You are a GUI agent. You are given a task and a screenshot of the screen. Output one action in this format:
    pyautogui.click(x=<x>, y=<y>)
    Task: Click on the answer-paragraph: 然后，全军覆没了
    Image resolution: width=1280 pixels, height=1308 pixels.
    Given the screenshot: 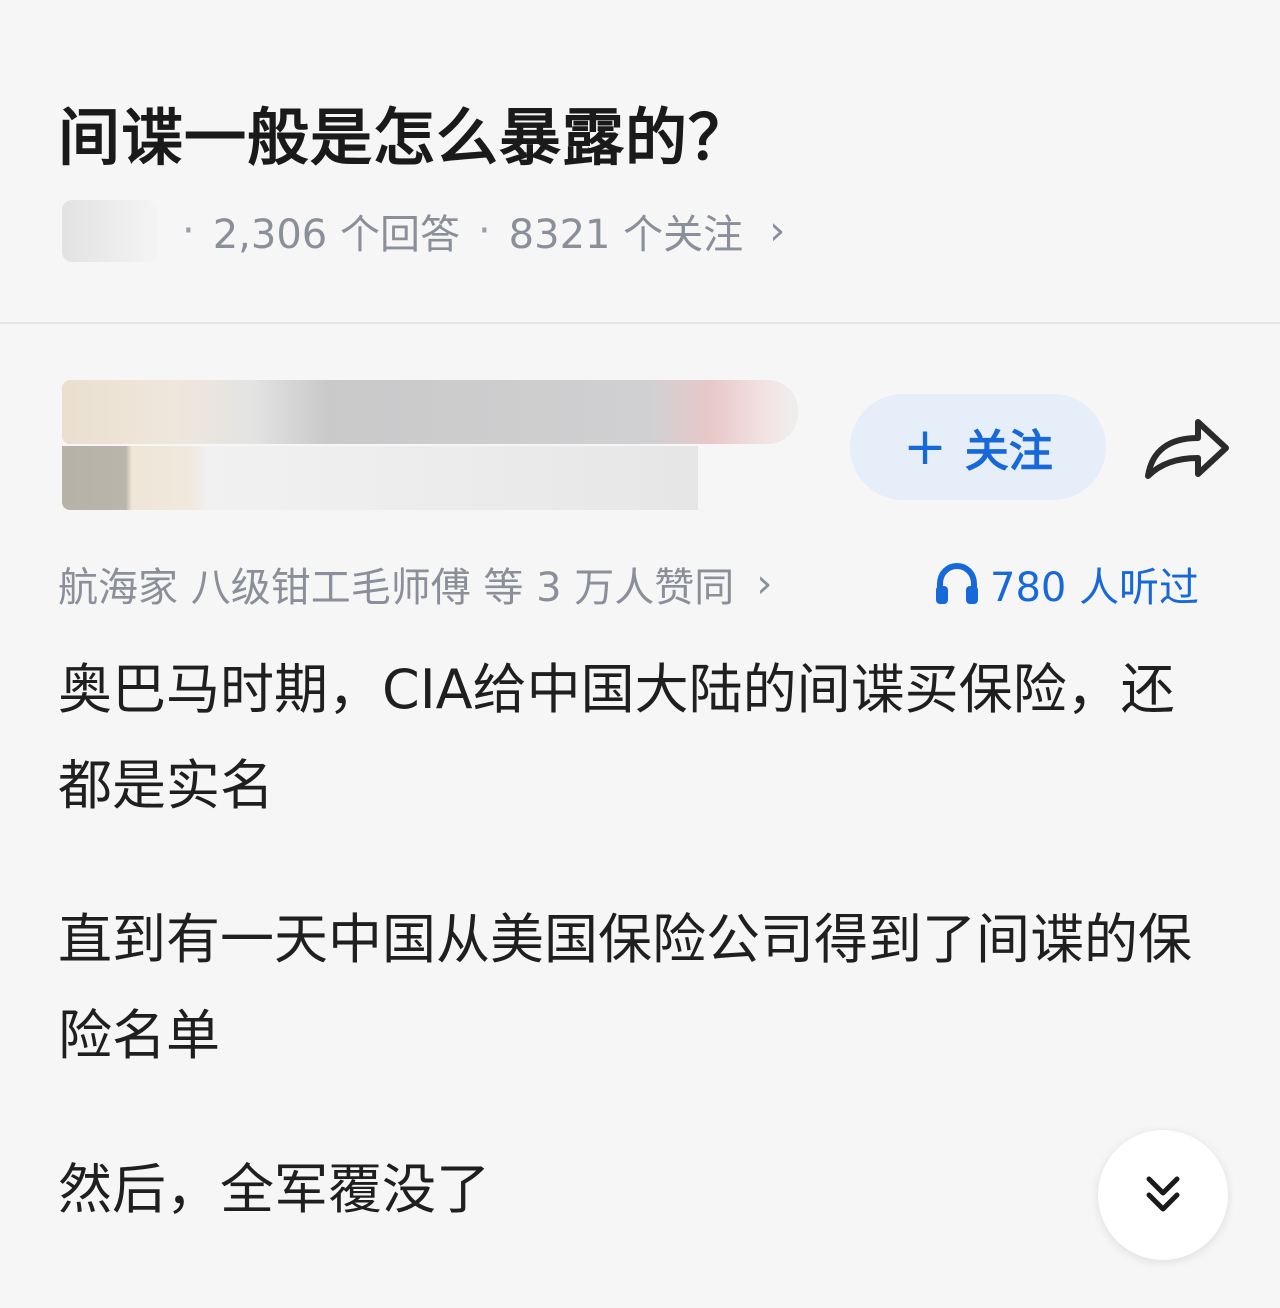 What is the action you would take?
    pyautogui.click(x=274, y=1189)
    